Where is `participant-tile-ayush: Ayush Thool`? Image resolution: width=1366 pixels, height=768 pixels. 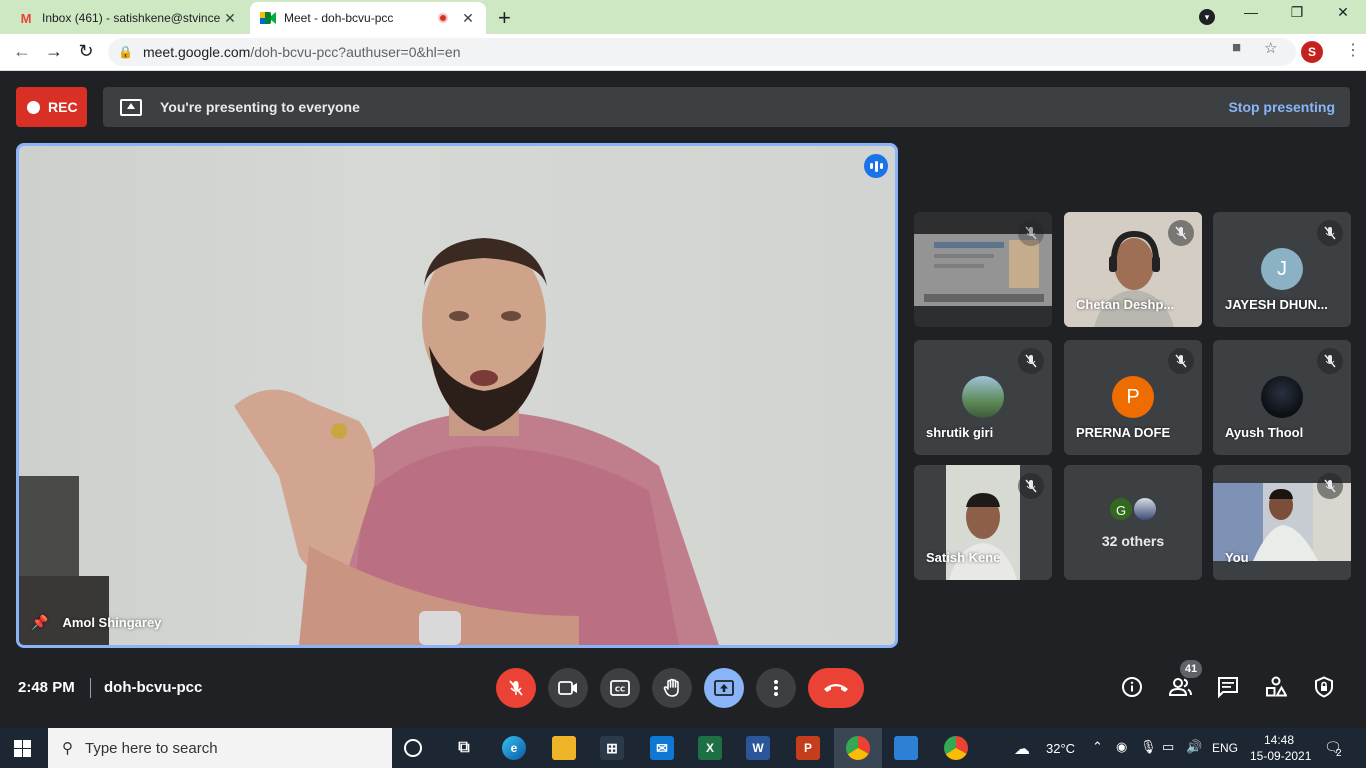
participant-tile-ayush: Ayush Thool is located at coordinates (1282, 397).